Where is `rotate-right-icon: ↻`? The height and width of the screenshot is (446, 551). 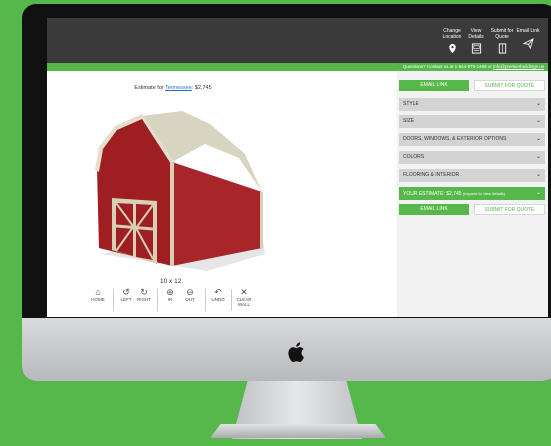 rotate-right-icon: ↻ is located at coordinates (144, 292).